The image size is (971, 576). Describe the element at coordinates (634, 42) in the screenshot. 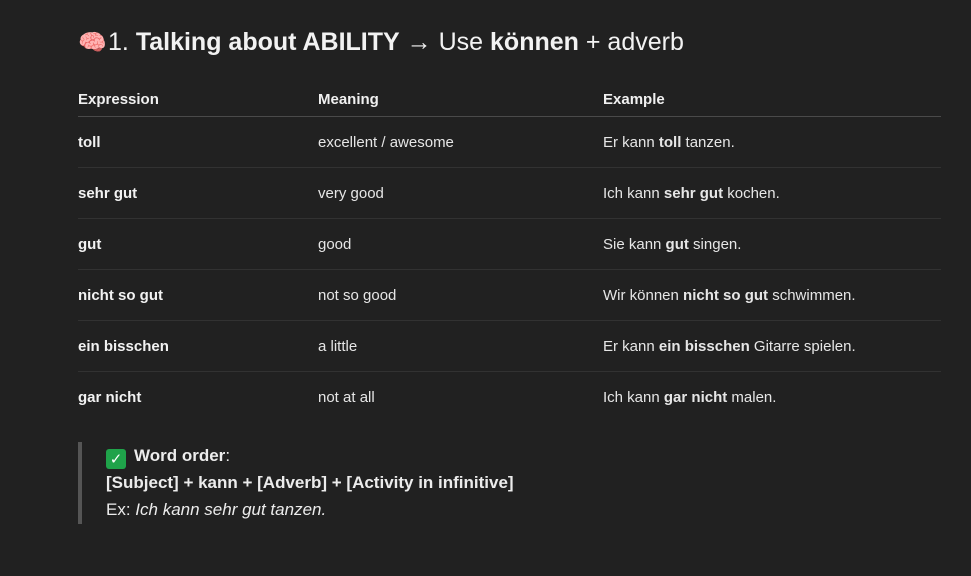

I see `heading-suffix: + adverb` at that location.